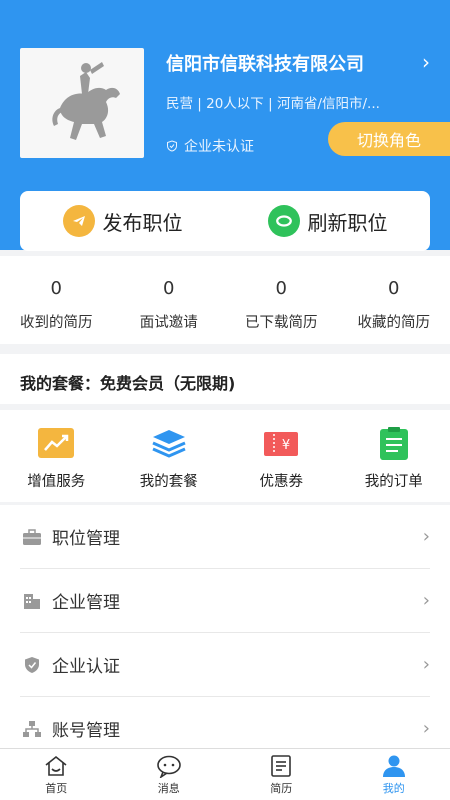 The image size is (450, 800). What do you see at coordinates (168, 788) in the screenshot?
I see `tab-label: 消息` at bounding box center [168, 788].